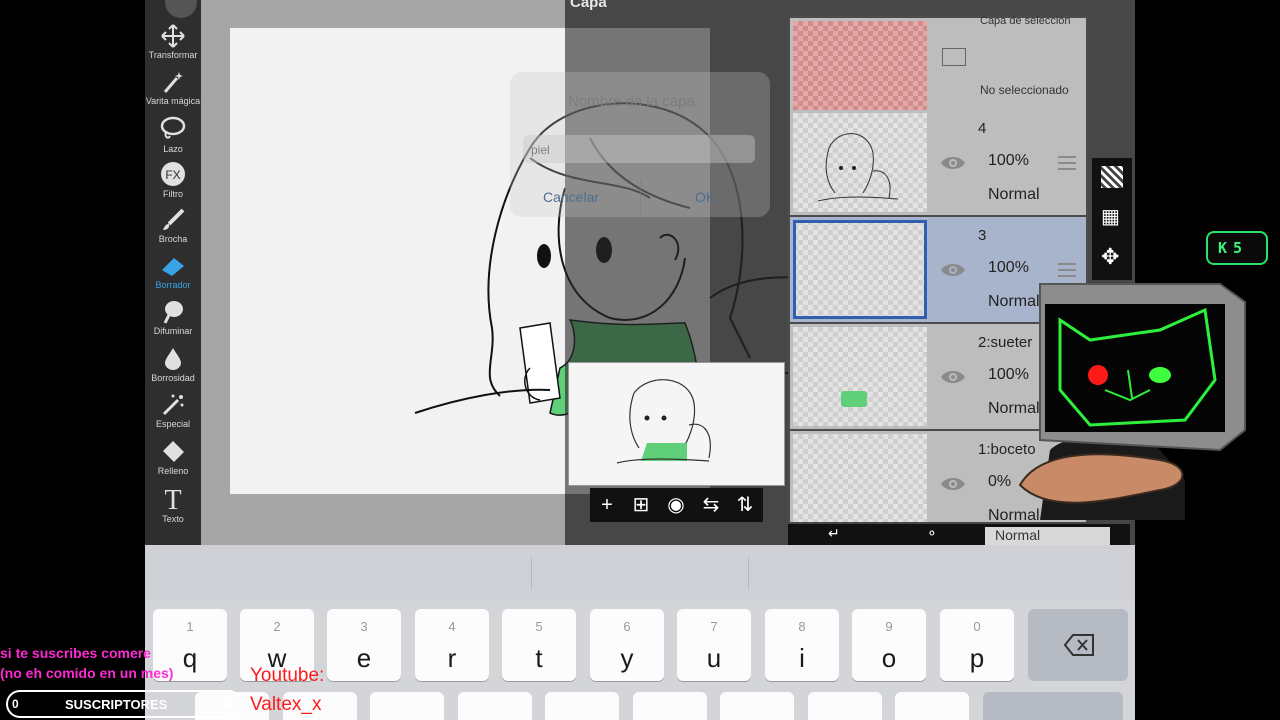 Image resolution: width=1280 pixels, height=720 pixels. Describe the element at coordinates (802, 658) in the screenshot. I see `key-letter: i` at that location.